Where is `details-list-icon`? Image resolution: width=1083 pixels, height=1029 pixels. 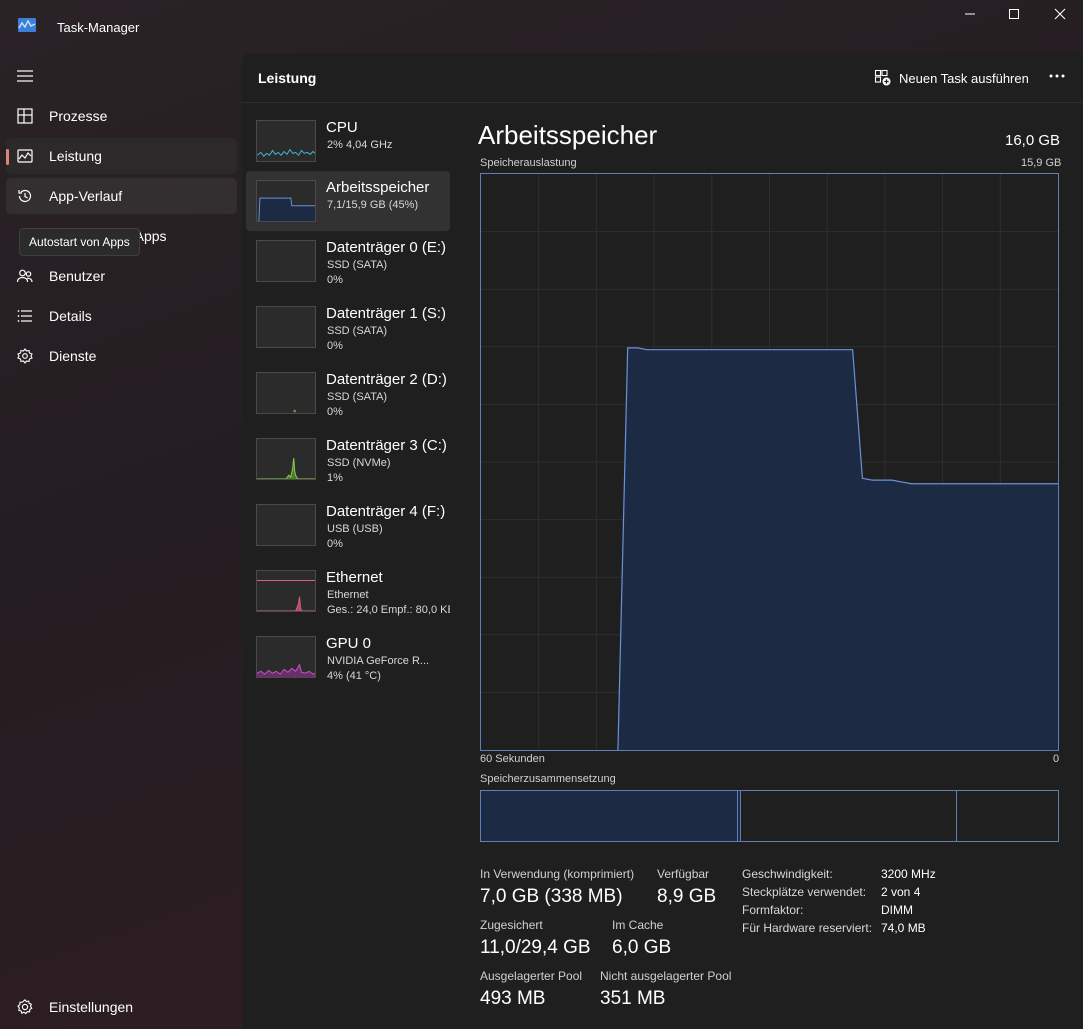 details-list-icon is located at coordinates (24, 316).